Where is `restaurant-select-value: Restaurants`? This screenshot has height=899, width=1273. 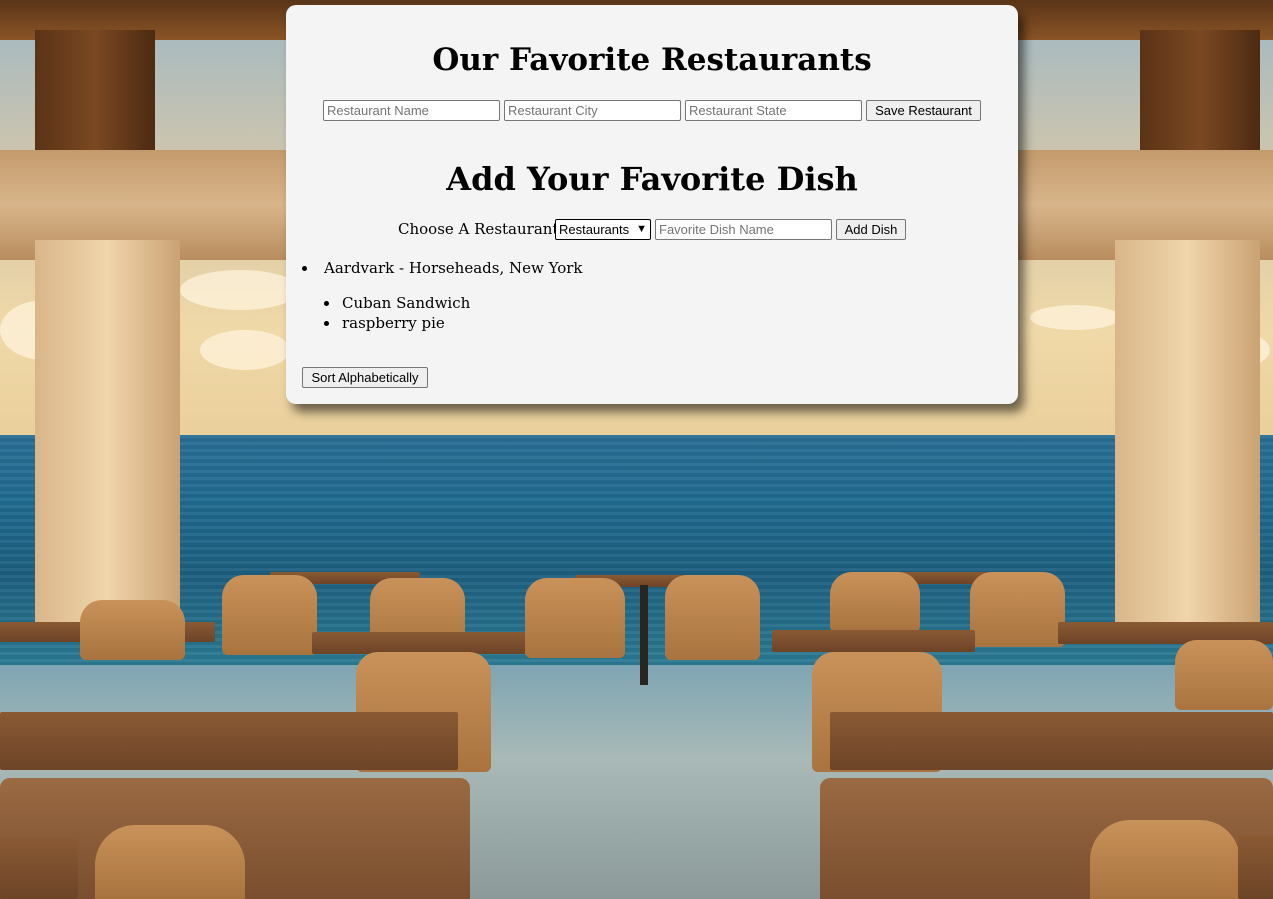 restaurant-select-value: Restaurants is located at coordinates (594, 229).